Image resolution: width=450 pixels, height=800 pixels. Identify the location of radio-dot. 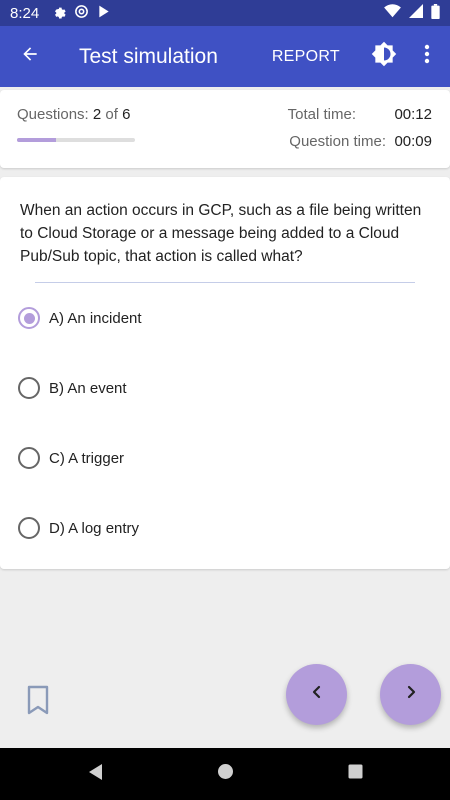
(29, 318).